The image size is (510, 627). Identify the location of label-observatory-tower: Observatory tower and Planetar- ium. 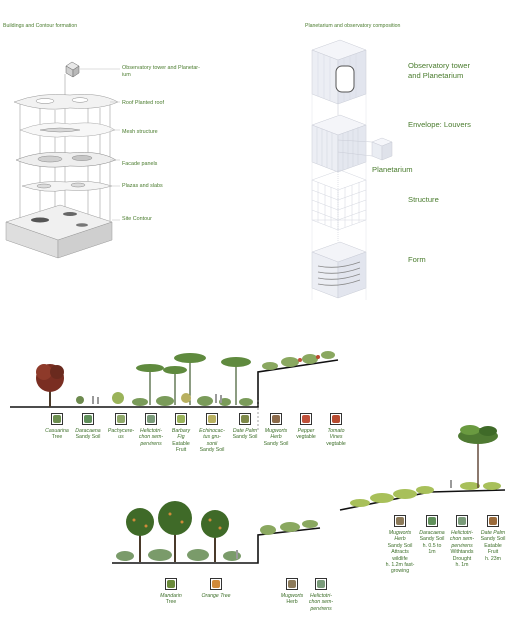
(161, 71).